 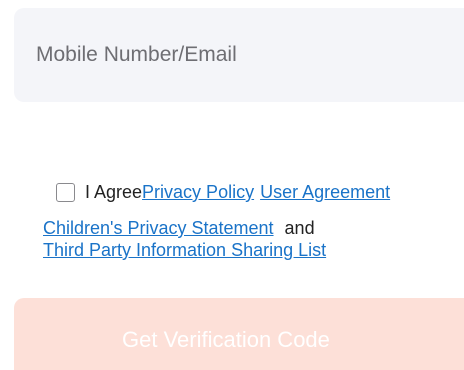 I want to click on agreement-line-1: I Agree Privacy Policy User Agreement, so click(x=223, y=192).